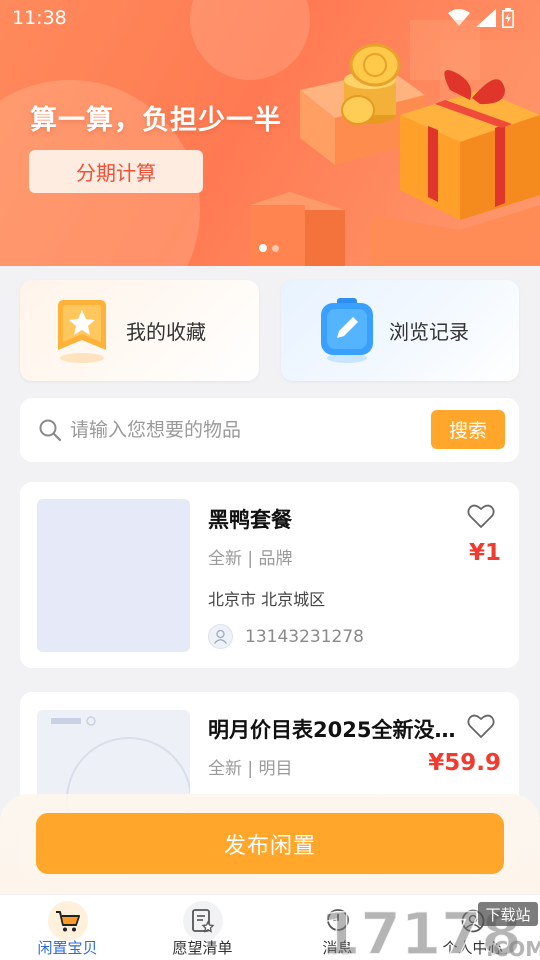  I want to click on nav-item-messages: 消息, so click(337, 927).